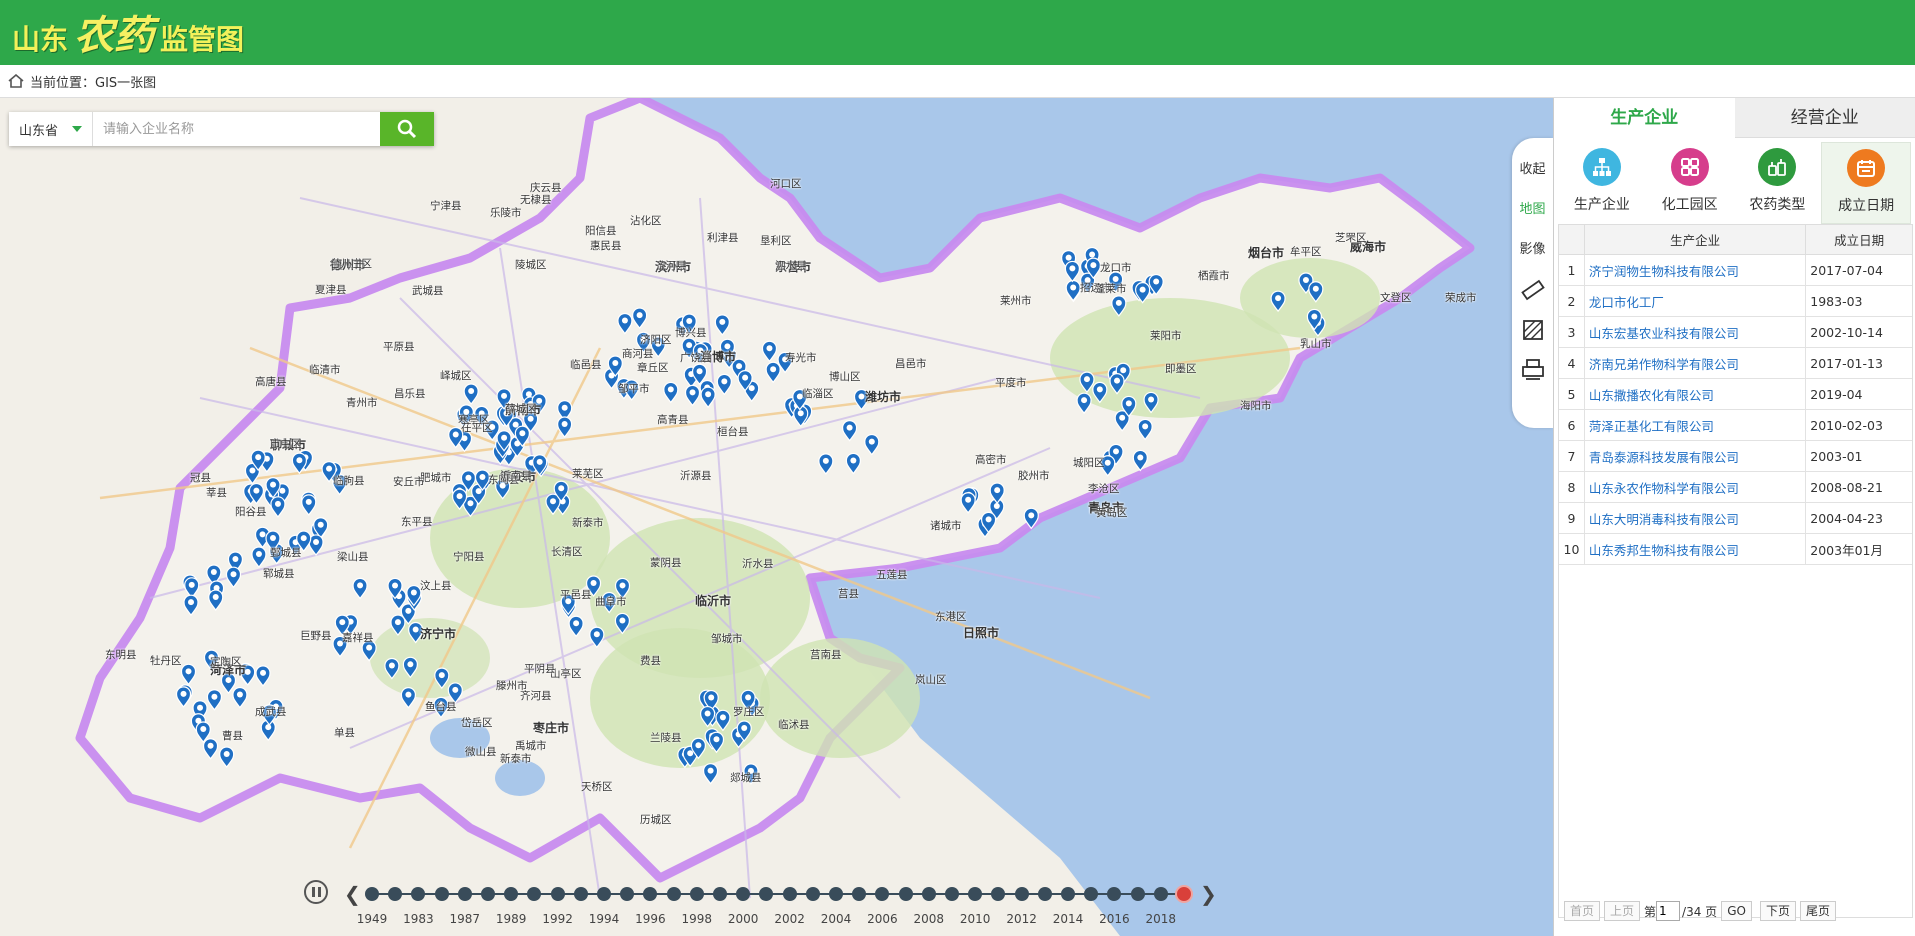 This screenshot has height=936, width=1915. What do you see at coordinates (1532, 290) in the screenshot?
I see `ruler-icon` at bounding box center [1532, 290].